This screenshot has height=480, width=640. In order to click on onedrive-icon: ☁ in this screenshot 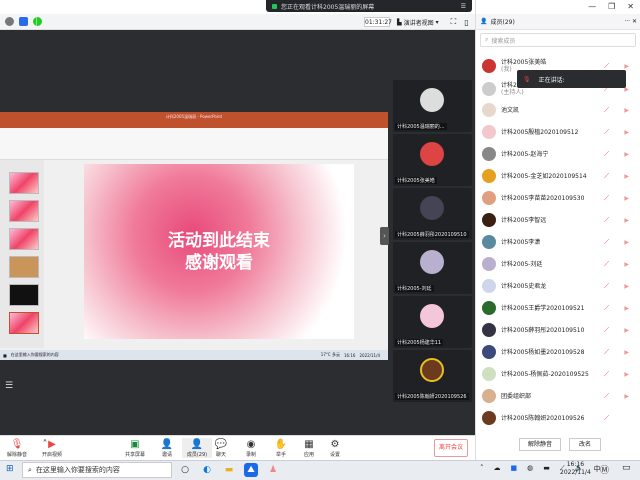, I will do `click(497, 469)`.